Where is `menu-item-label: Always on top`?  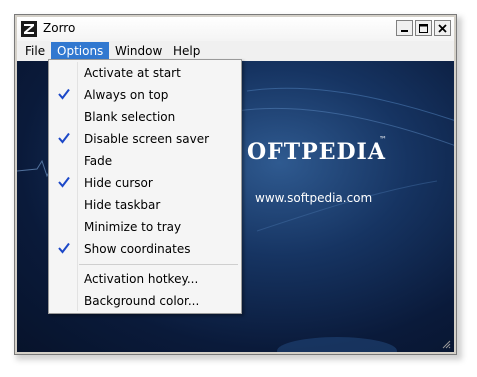
menu-item-label: Always on top is located at coordinates (126, 95).